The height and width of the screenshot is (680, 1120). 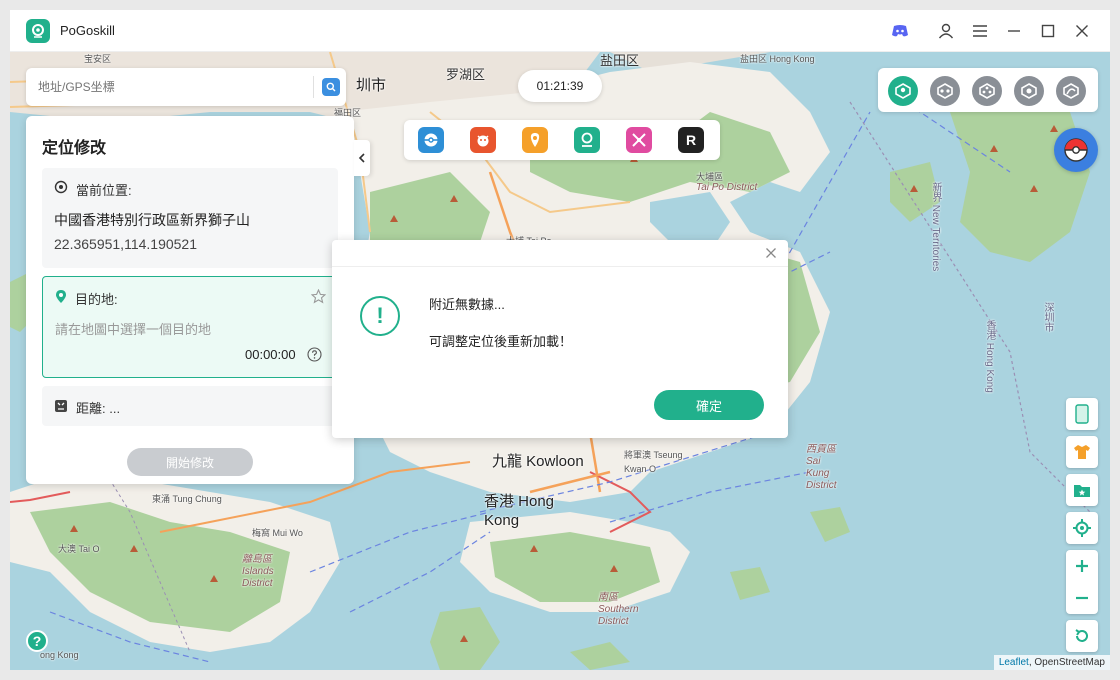 What do you see at coordinates (190, 462) in the screenshot?
I see `start-modify-button: 開始修改` at bounding box center [190, 462].